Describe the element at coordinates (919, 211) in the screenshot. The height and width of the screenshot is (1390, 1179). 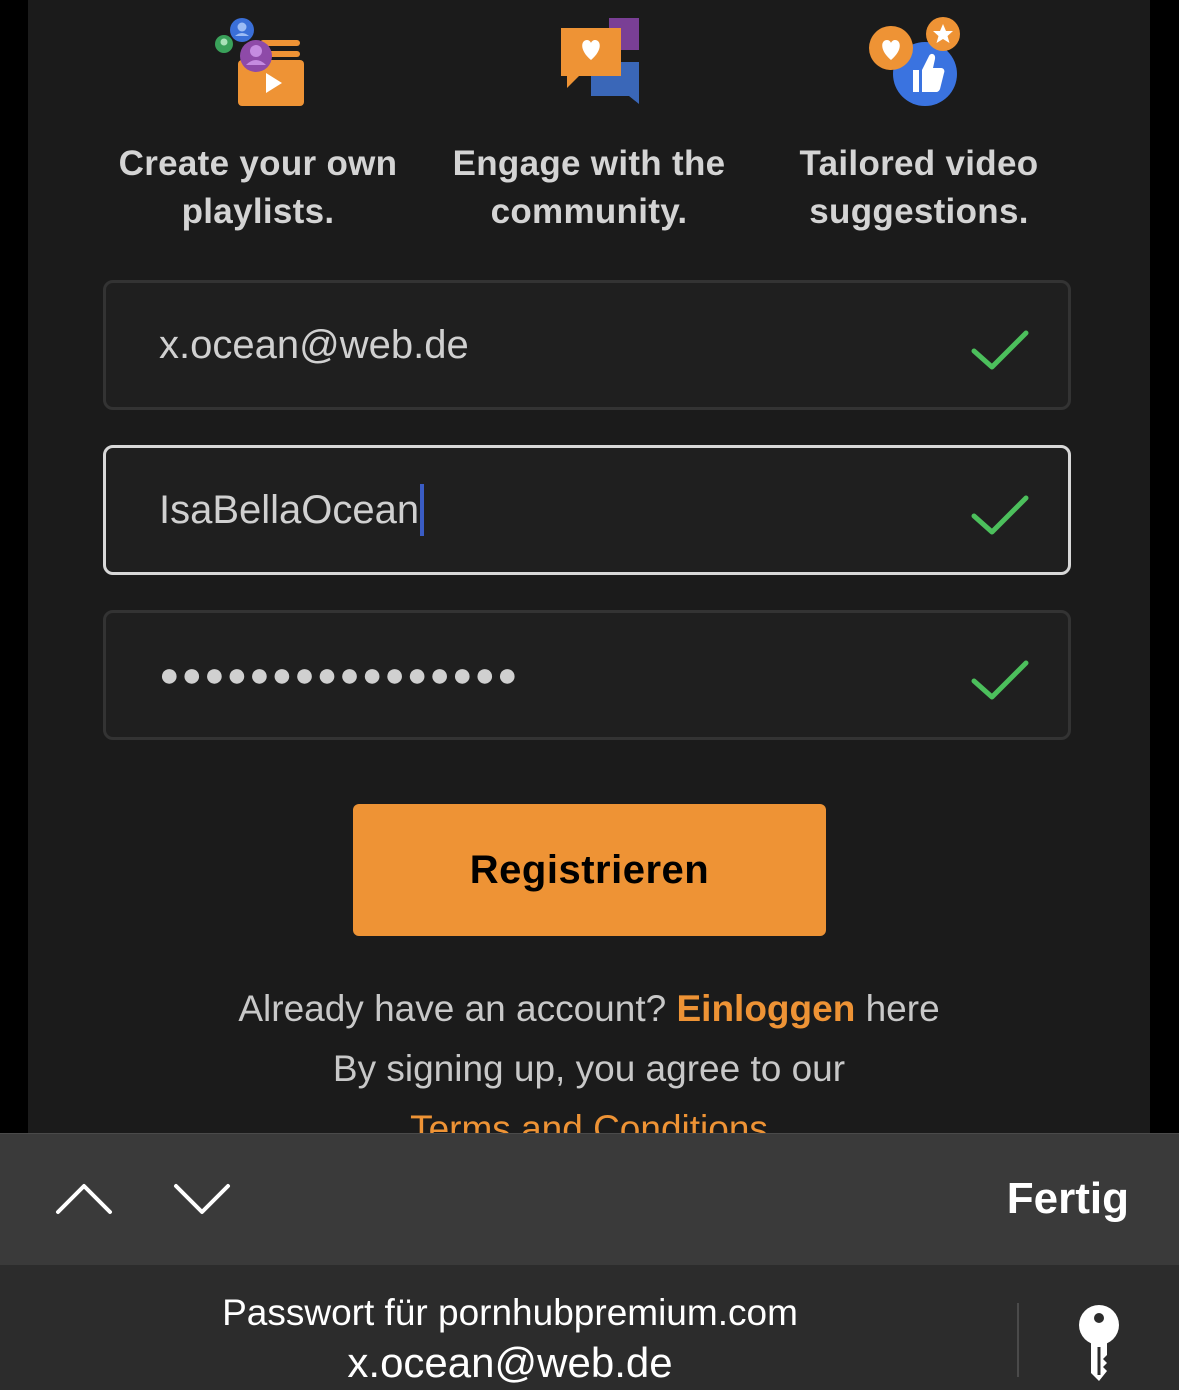
I see `feature-caption-line2: suggestions.` at that location.